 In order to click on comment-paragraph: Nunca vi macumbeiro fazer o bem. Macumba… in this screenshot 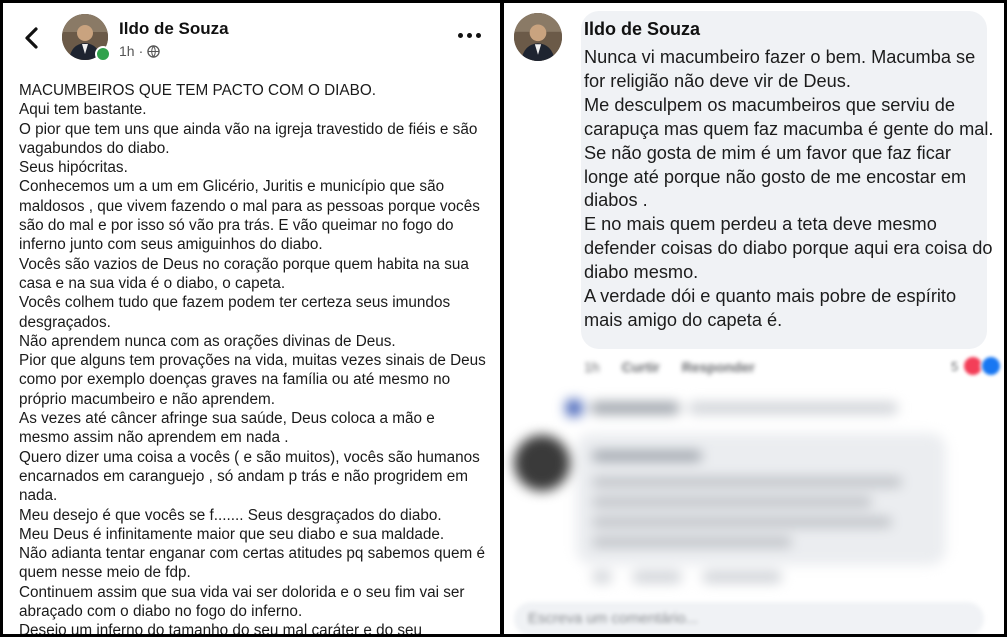, I will do `click(780, 69)`.